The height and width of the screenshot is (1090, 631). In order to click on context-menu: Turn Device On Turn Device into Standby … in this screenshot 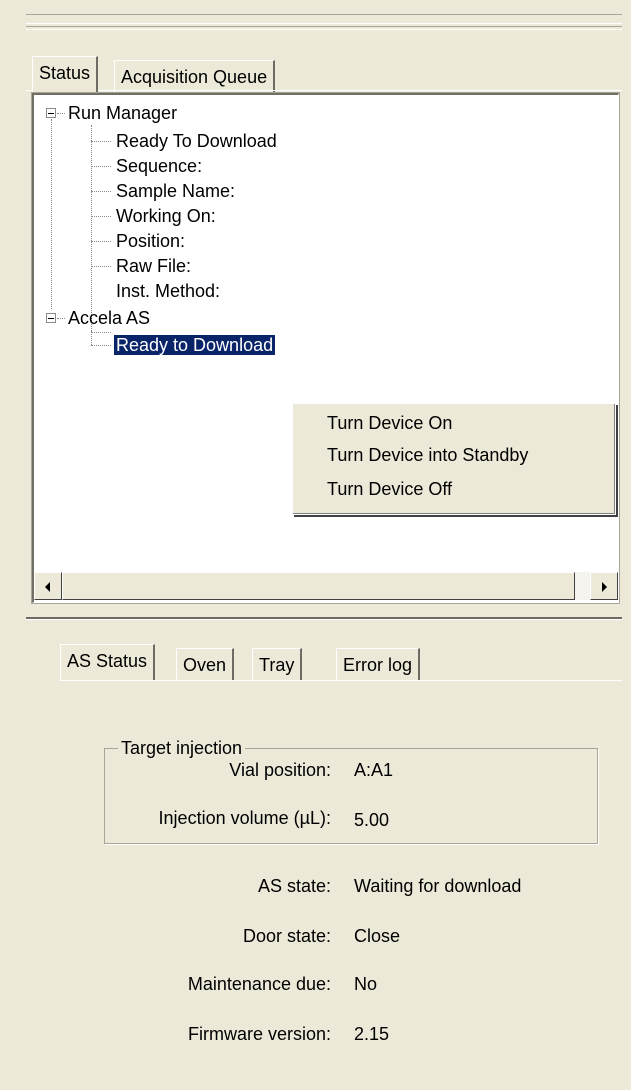, I will do `click(454, 459)`.